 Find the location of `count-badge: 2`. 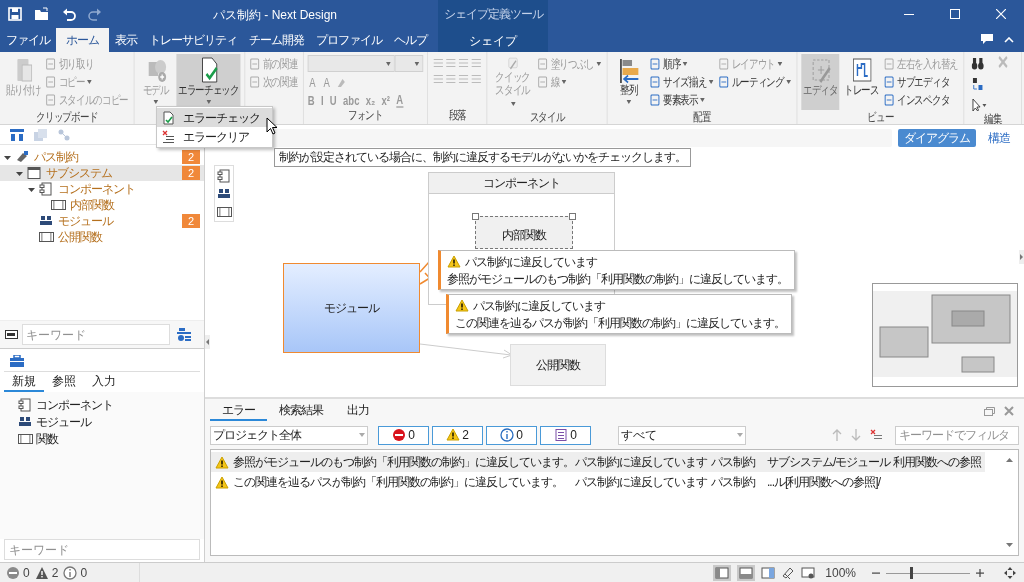

count-badge: 2 is located at coordinates (191, 157).